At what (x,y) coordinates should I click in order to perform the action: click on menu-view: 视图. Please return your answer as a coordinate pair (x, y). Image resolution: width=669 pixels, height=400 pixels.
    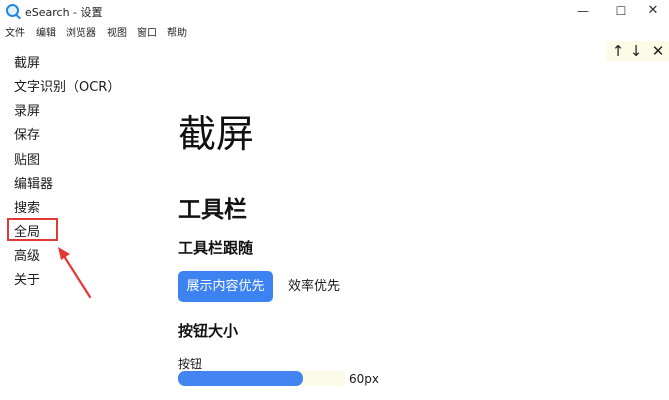
    Looking at the image, I should click on (117, 31).